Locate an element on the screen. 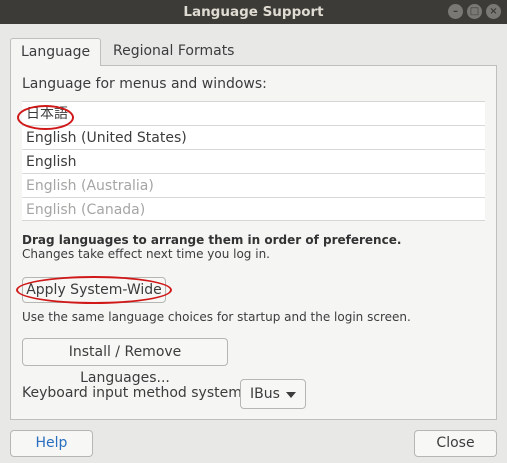  language-list-heading: Language for menus and windows: is located at coordinates (144, 84).